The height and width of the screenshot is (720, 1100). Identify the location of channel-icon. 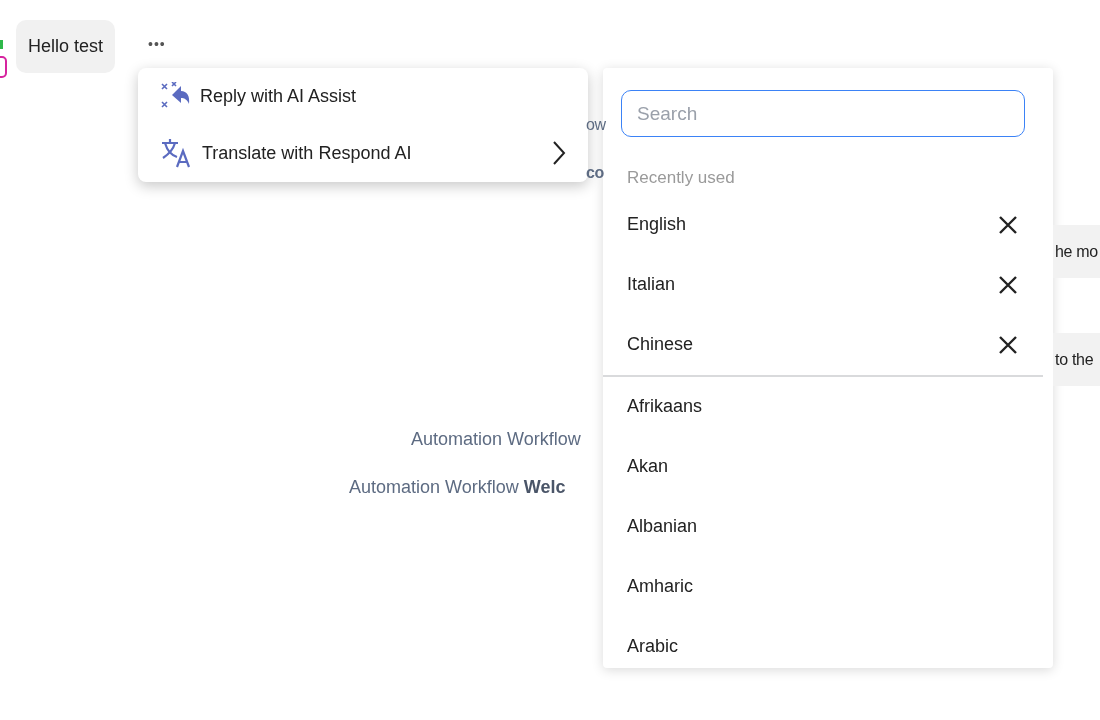
(4, 58).